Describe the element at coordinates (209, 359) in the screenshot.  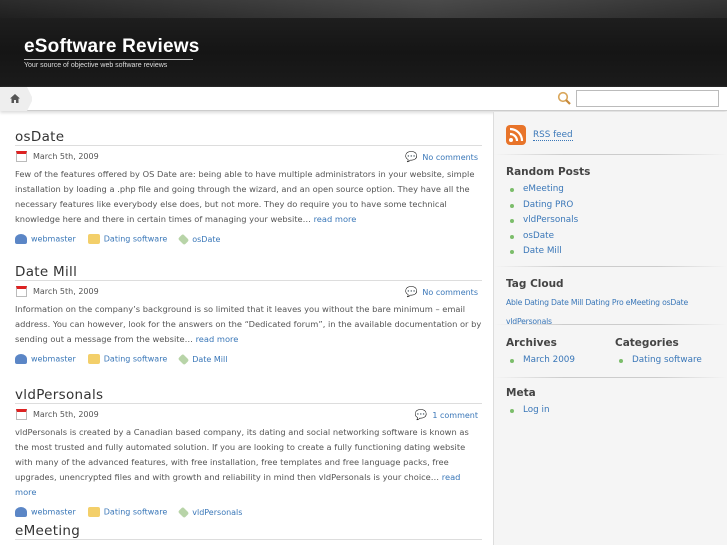
I see `tag-link: Date Mill` at that location.